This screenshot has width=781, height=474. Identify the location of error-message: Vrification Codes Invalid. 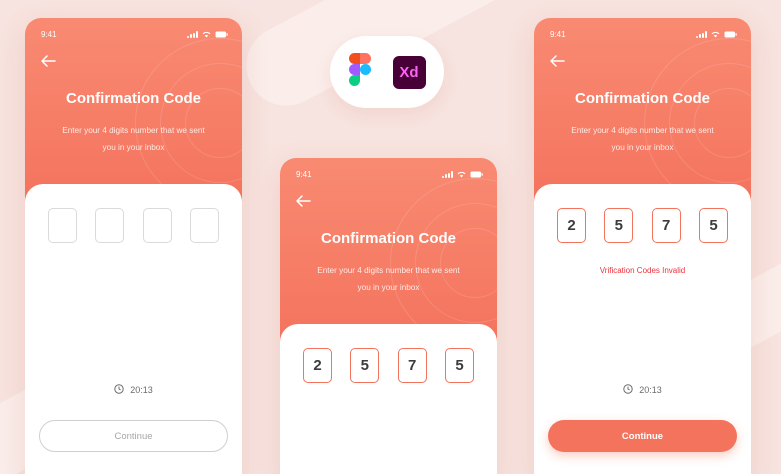
(642, 270).